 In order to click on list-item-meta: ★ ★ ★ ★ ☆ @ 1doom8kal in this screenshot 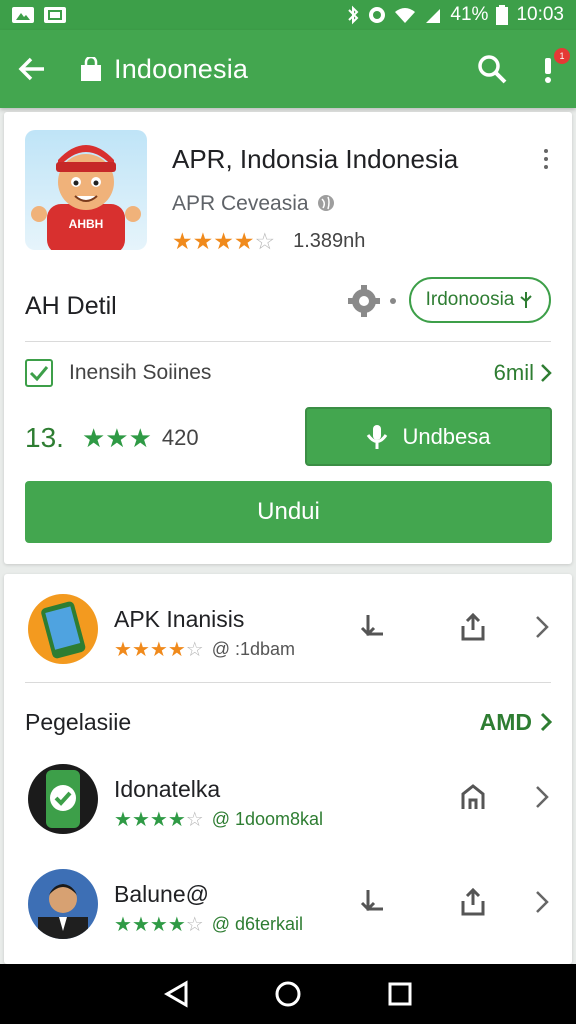, I will do `click(219, 819)`.